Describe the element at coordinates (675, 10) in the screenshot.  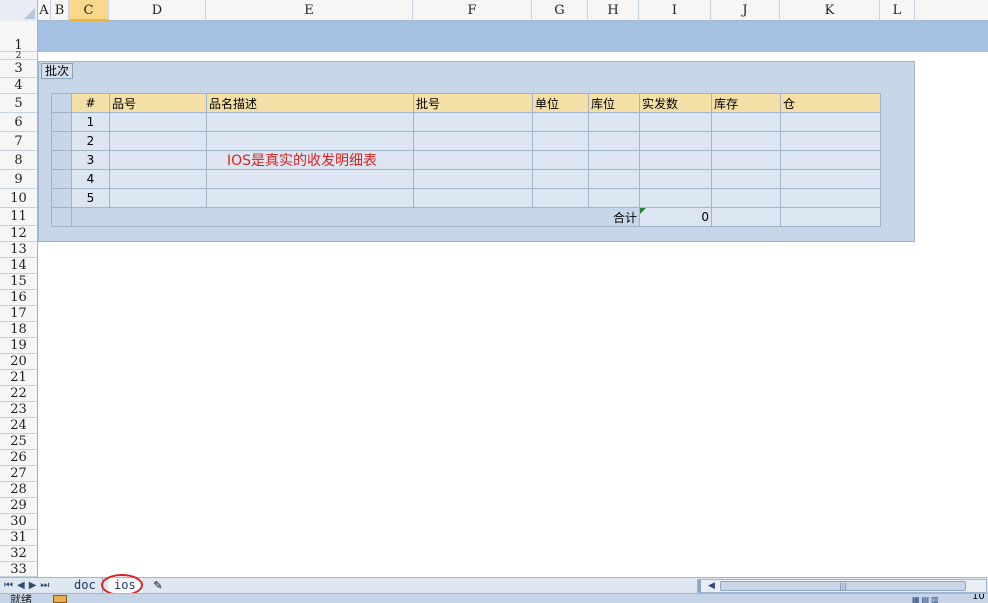
I see `column-header-i: I` at that location.